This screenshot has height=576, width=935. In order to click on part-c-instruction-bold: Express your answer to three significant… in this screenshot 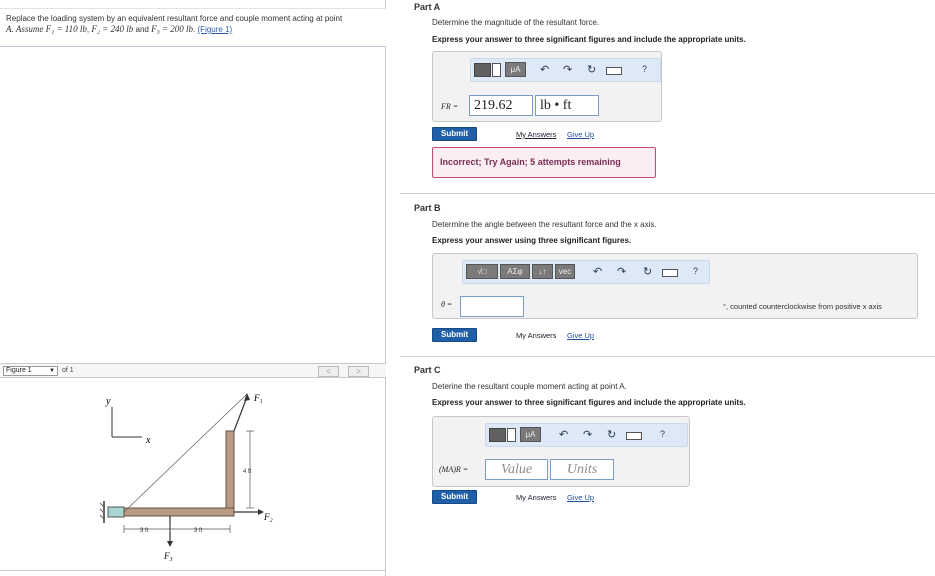, I will do `click(589, 402)`.